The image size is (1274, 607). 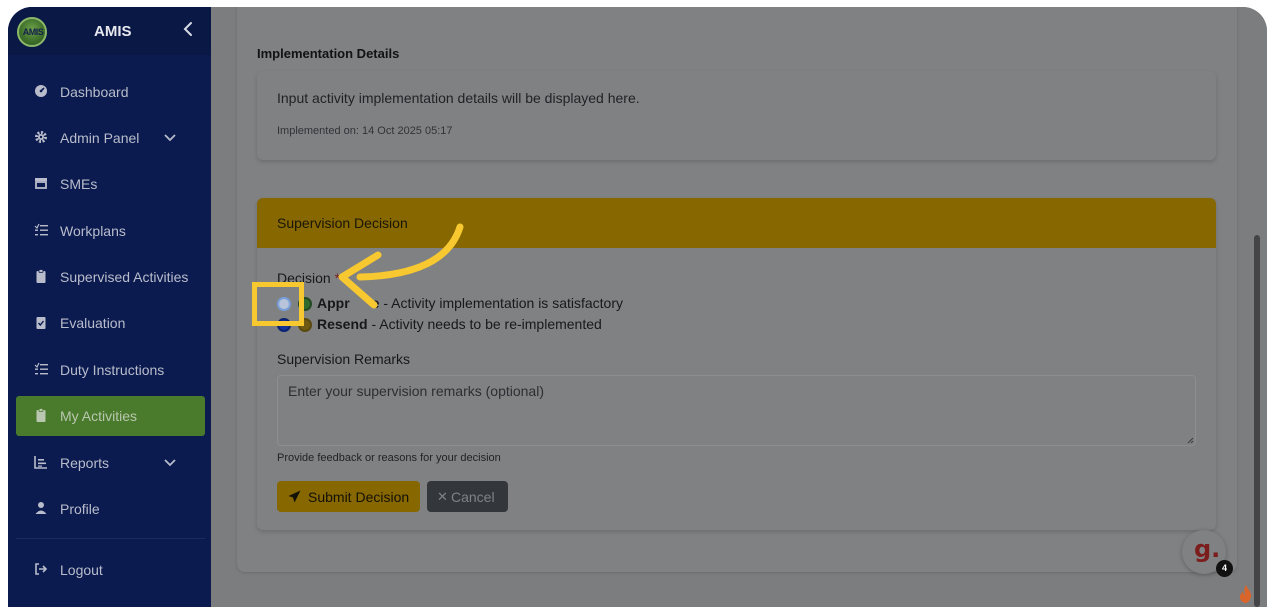 What do you see at coordinates (442, 496) in the screenshot?
I see `close-icon: ✕` at bounding box center [442, 496].